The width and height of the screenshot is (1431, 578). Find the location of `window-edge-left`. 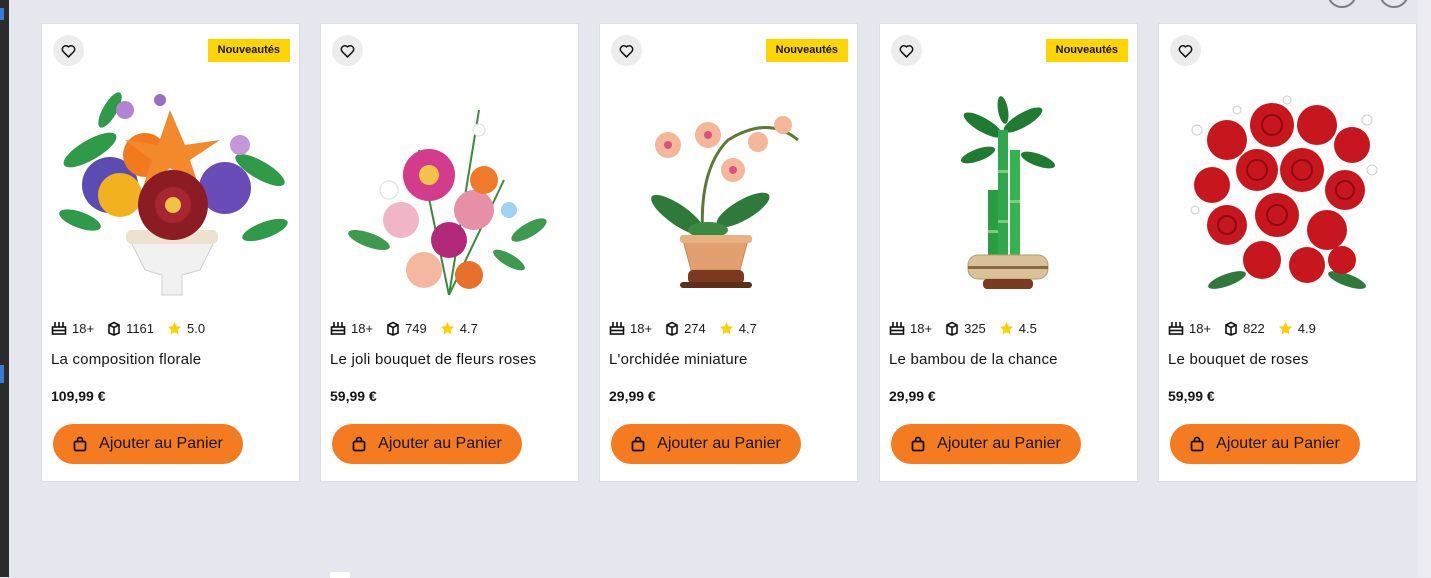

window-edge-left is located at coordinates (4, 288).